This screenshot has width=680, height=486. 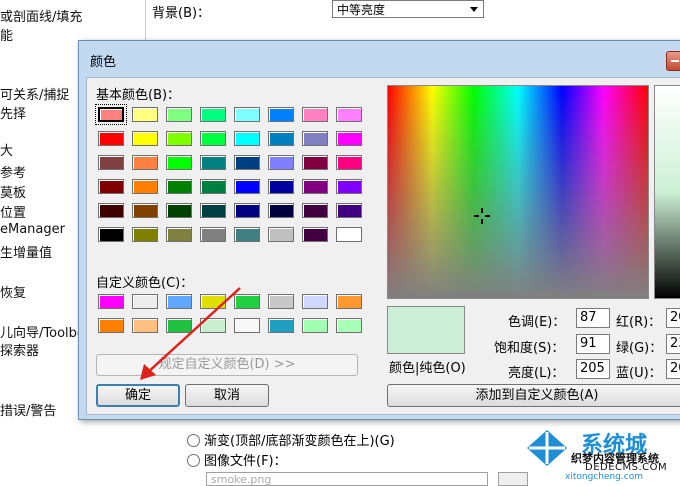 I want to click on luminance-input: 205, so click(x=593, y=369).